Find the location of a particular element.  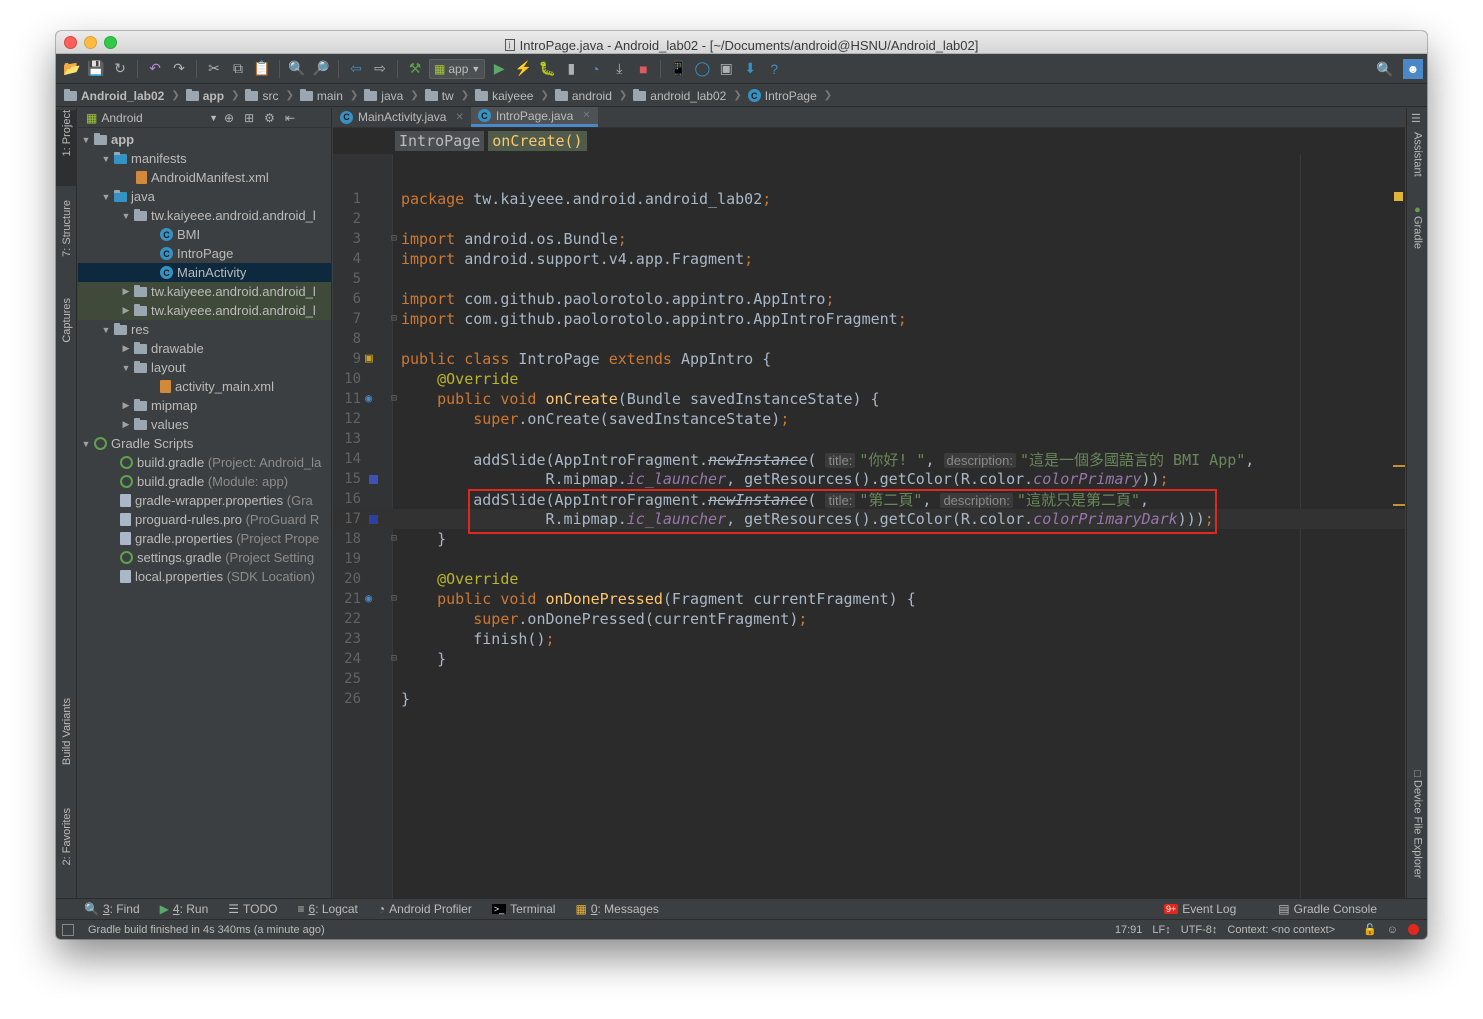

line-separator: LF↕ is located at coordinates (1161, 930).